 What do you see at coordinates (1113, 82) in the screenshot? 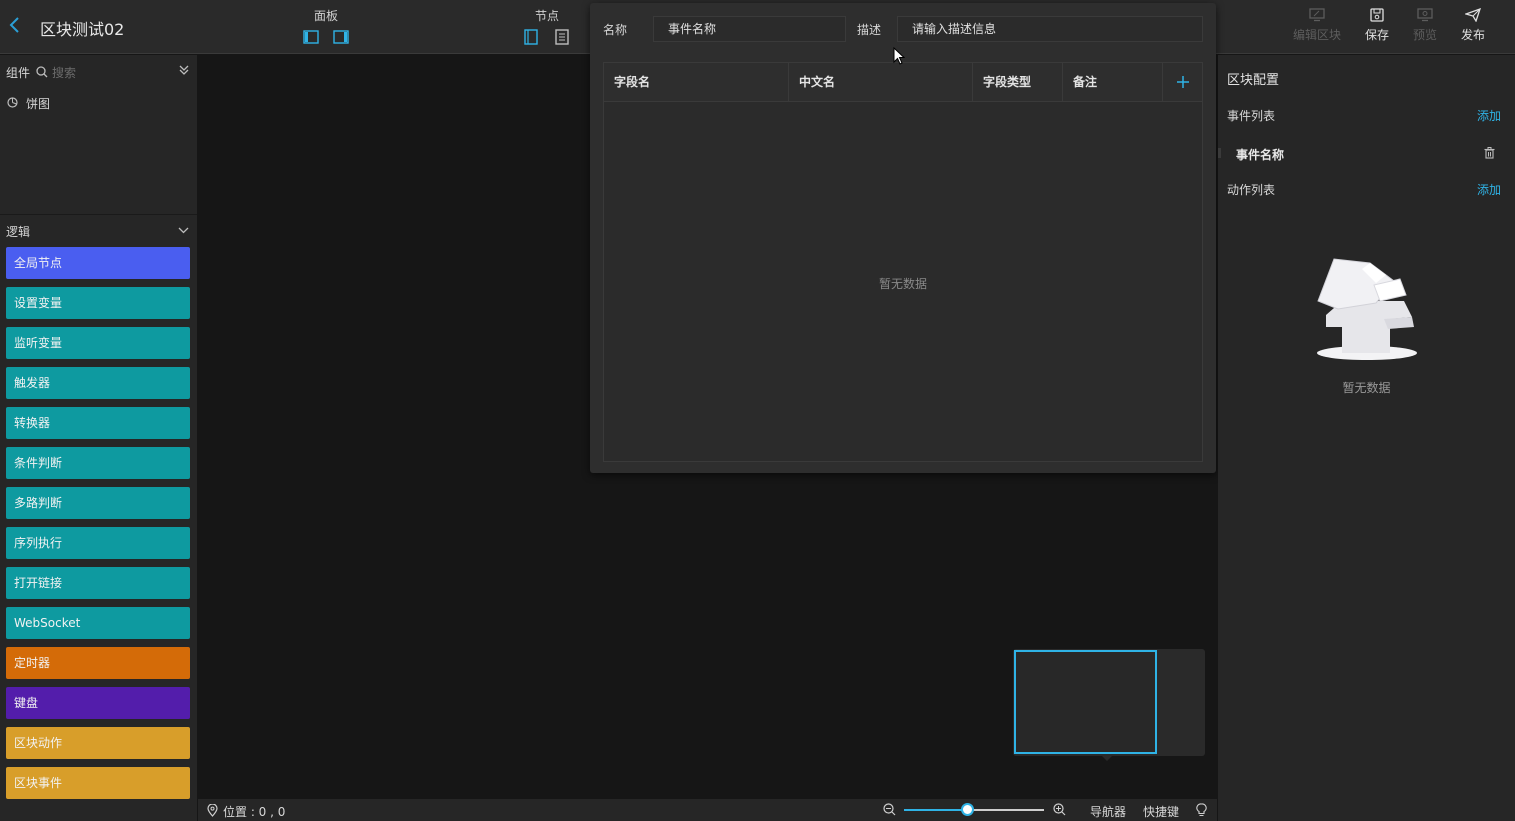
I see `column-header-remark: 备注` at bounding box center [1113, 82].